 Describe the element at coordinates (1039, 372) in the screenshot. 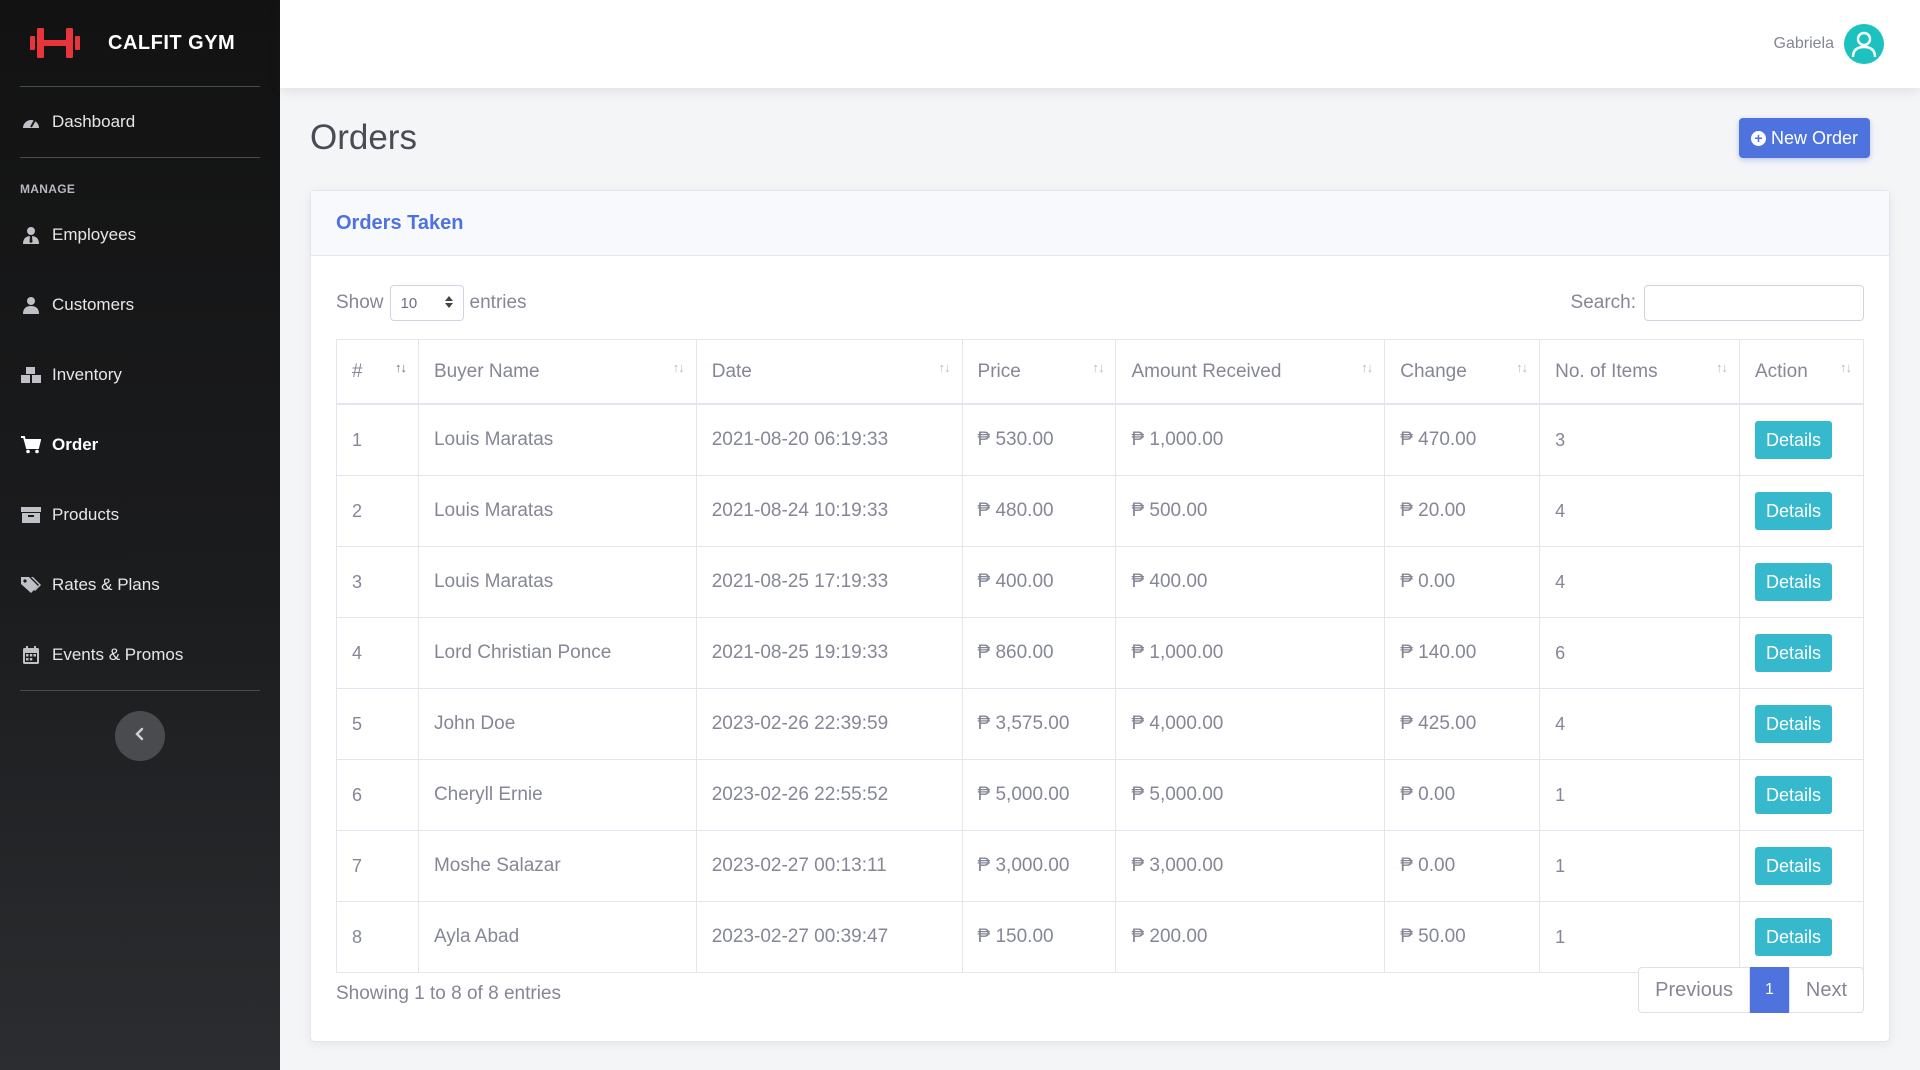

I see `column-header-price: Price ↑↓` at that location.